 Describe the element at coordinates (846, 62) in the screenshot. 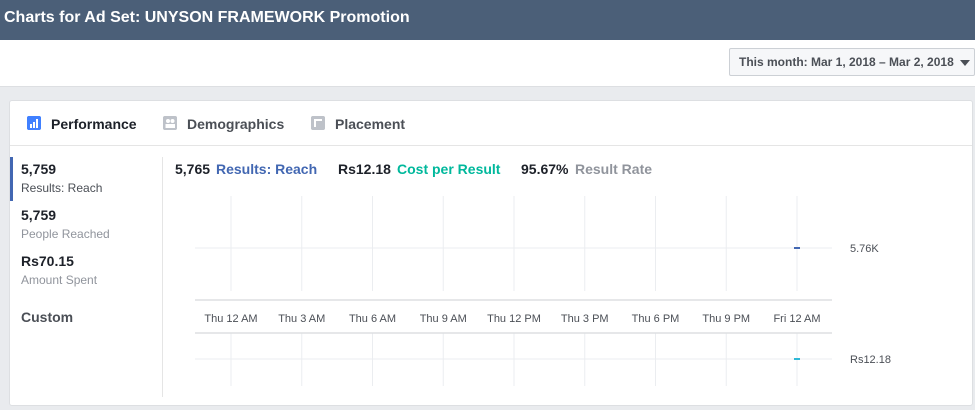

I see `date-range-label: This month: Mar 1, 2018 – Mar 2, 2018` at that location.